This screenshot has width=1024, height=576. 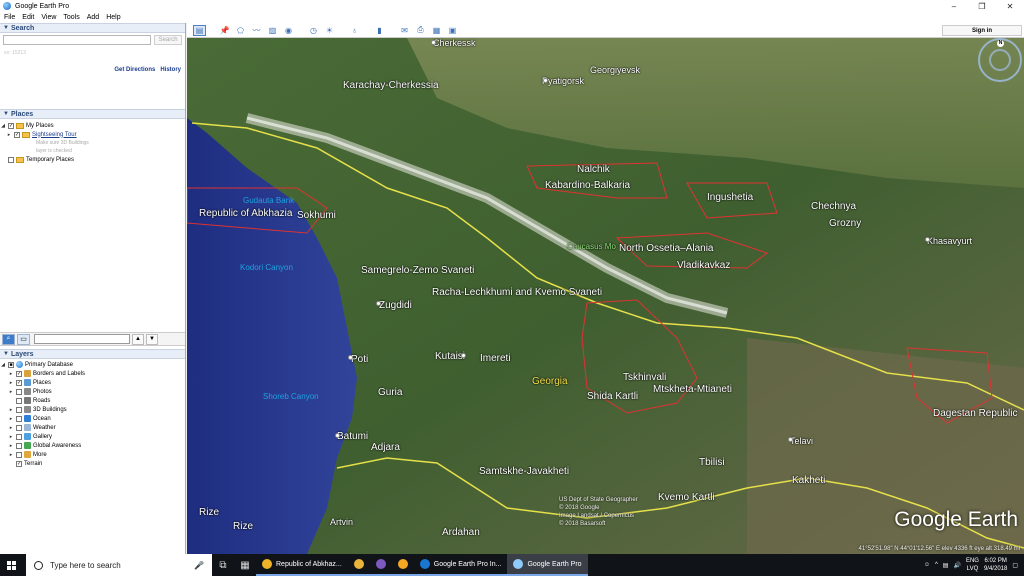 I want to click on move-up-icon: ▲, so click(x=138, y=339).